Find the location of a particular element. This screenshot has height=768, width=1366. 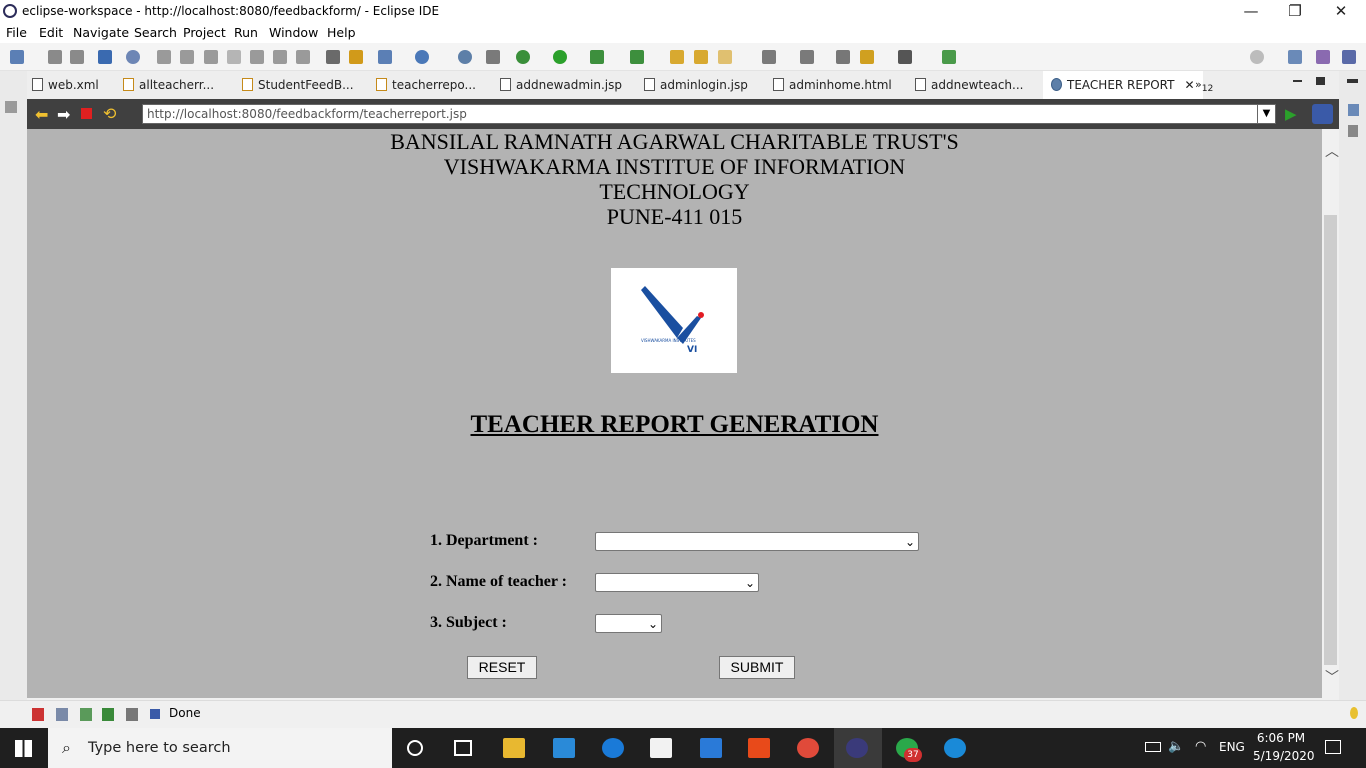

go-icon: ▶ is located at coordinates (1291, 114).